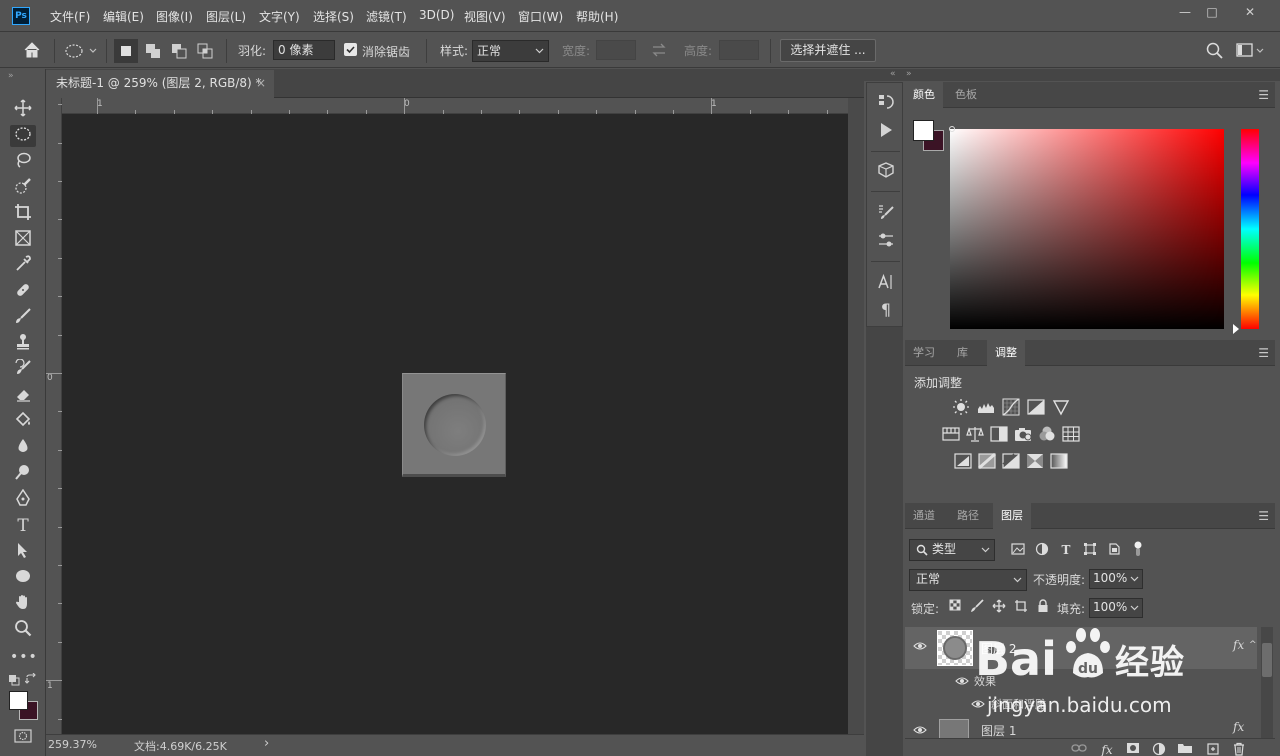 This screenshot has height=756, width=1280. Describe the element at coordinates (11, 76) in the screenshot. I see `collapse-toolbar-icon: »` at that location.